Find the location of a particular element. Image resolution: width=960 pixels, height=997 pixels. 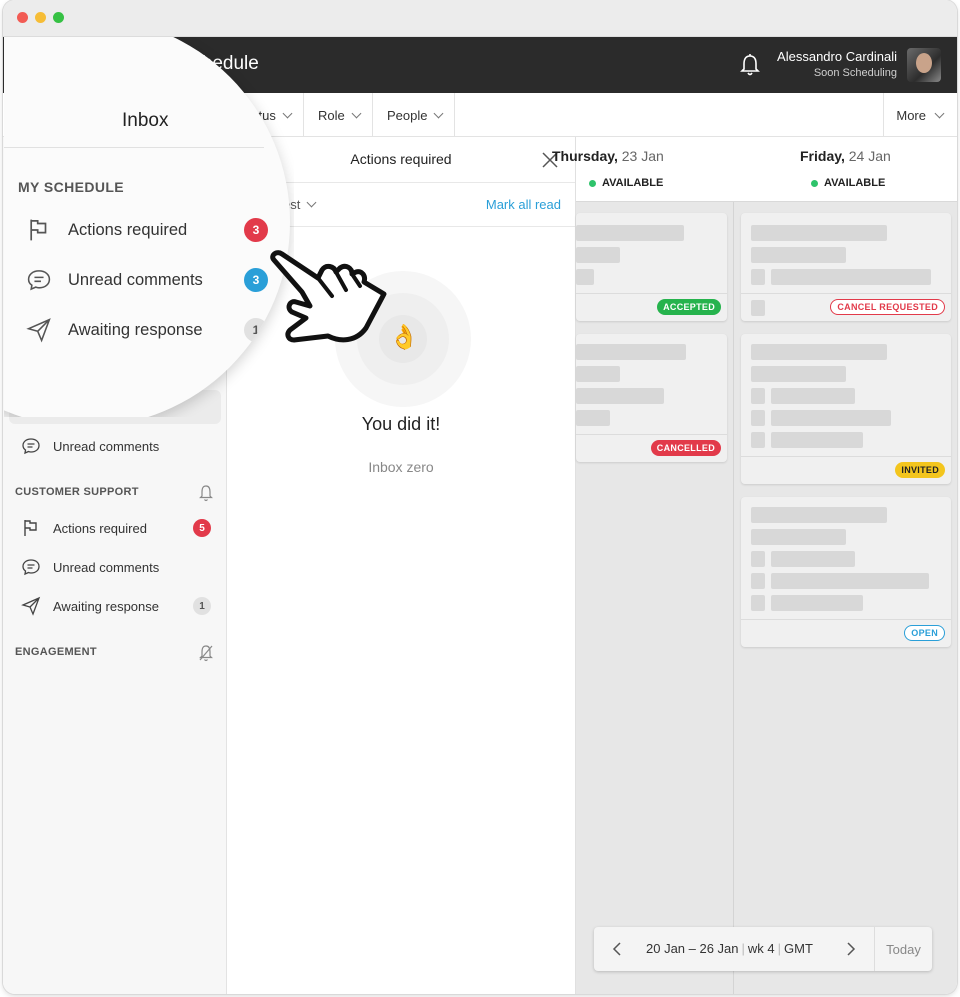

bell-icon is located at coordinates (206, 493).